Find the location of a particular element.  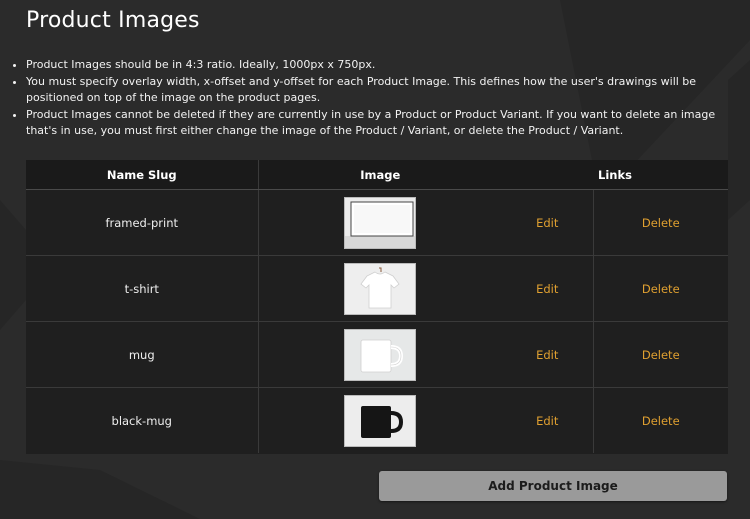

slug-cell: framed-print is located at coordinates (142, 222).